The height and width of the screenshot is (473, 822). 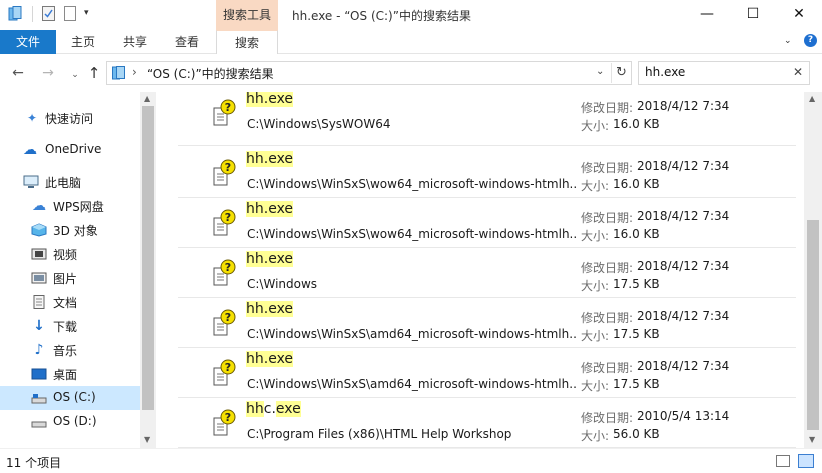 I want to click on results-scrollbar: ▲ ▼, so click(x=813, y=270).